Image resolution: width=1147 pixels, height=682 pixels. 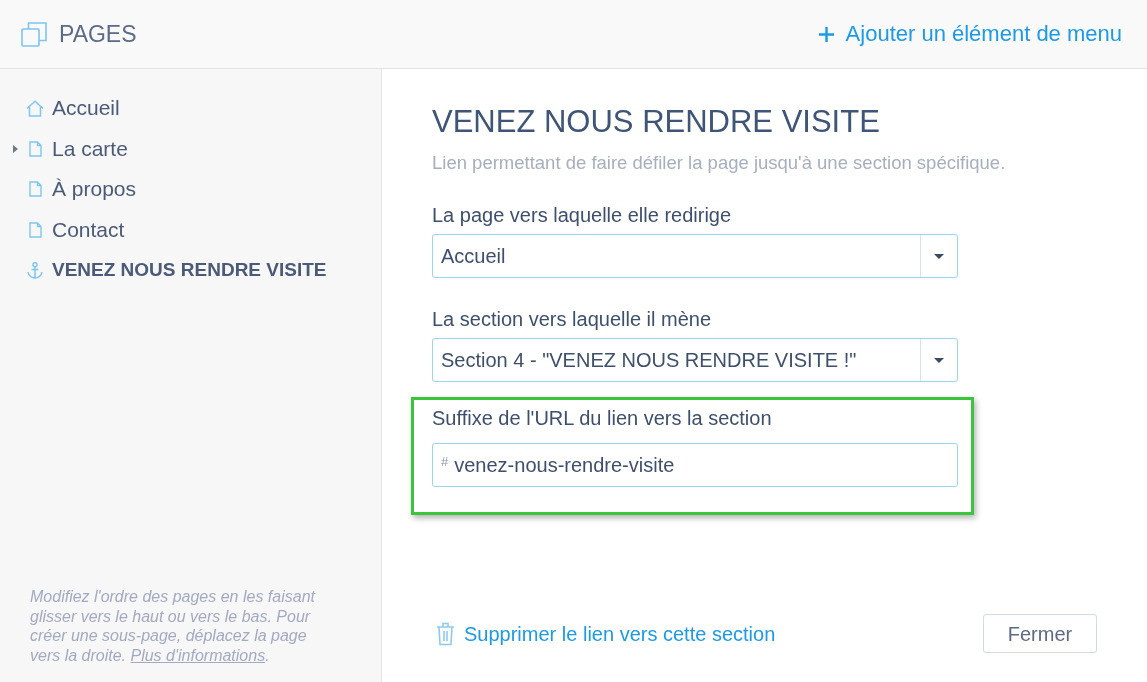 What do you see at coordinates (176, 270) in the screenshot?
I see `sidebar-item: VENEZ NOUS RENDRE VISITE` at bounding box center [176, 270].